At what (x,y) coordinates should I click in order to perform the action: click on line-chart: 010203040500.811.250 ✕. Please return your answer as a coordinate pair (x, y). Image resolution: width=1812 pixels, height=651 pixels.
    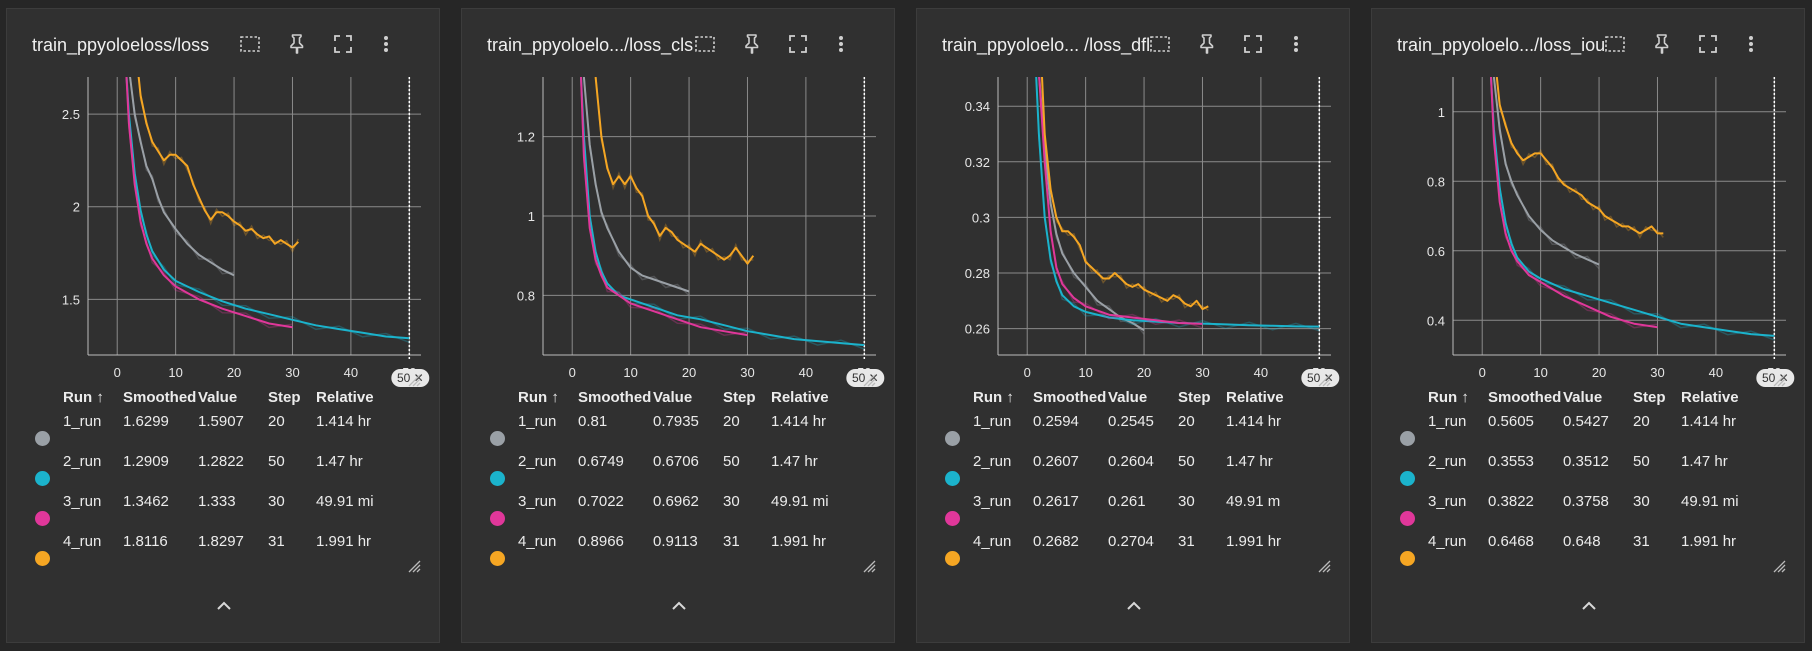
    Looking at the image, I should click on (679, 232).